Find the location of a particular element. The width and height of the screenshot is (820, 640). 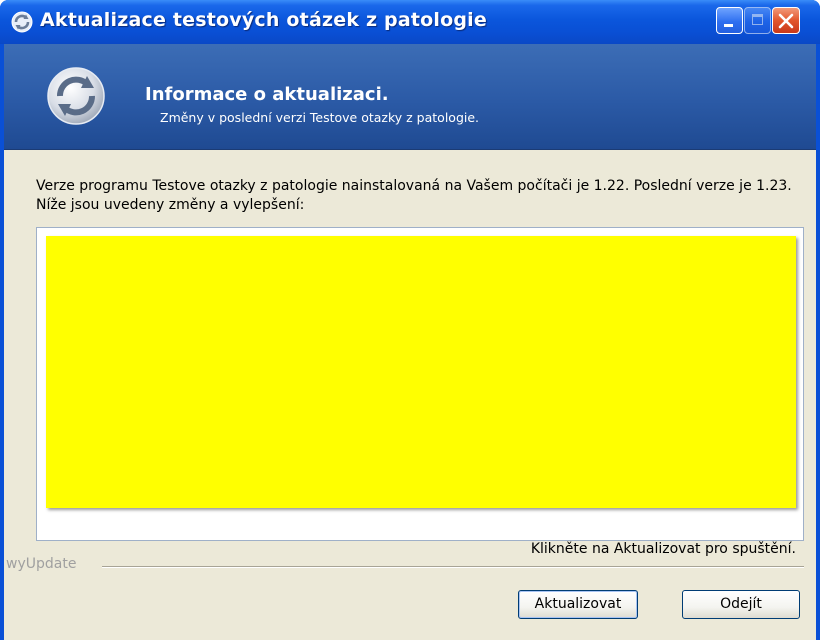

minimize-button is located at coordinates (729, 20).